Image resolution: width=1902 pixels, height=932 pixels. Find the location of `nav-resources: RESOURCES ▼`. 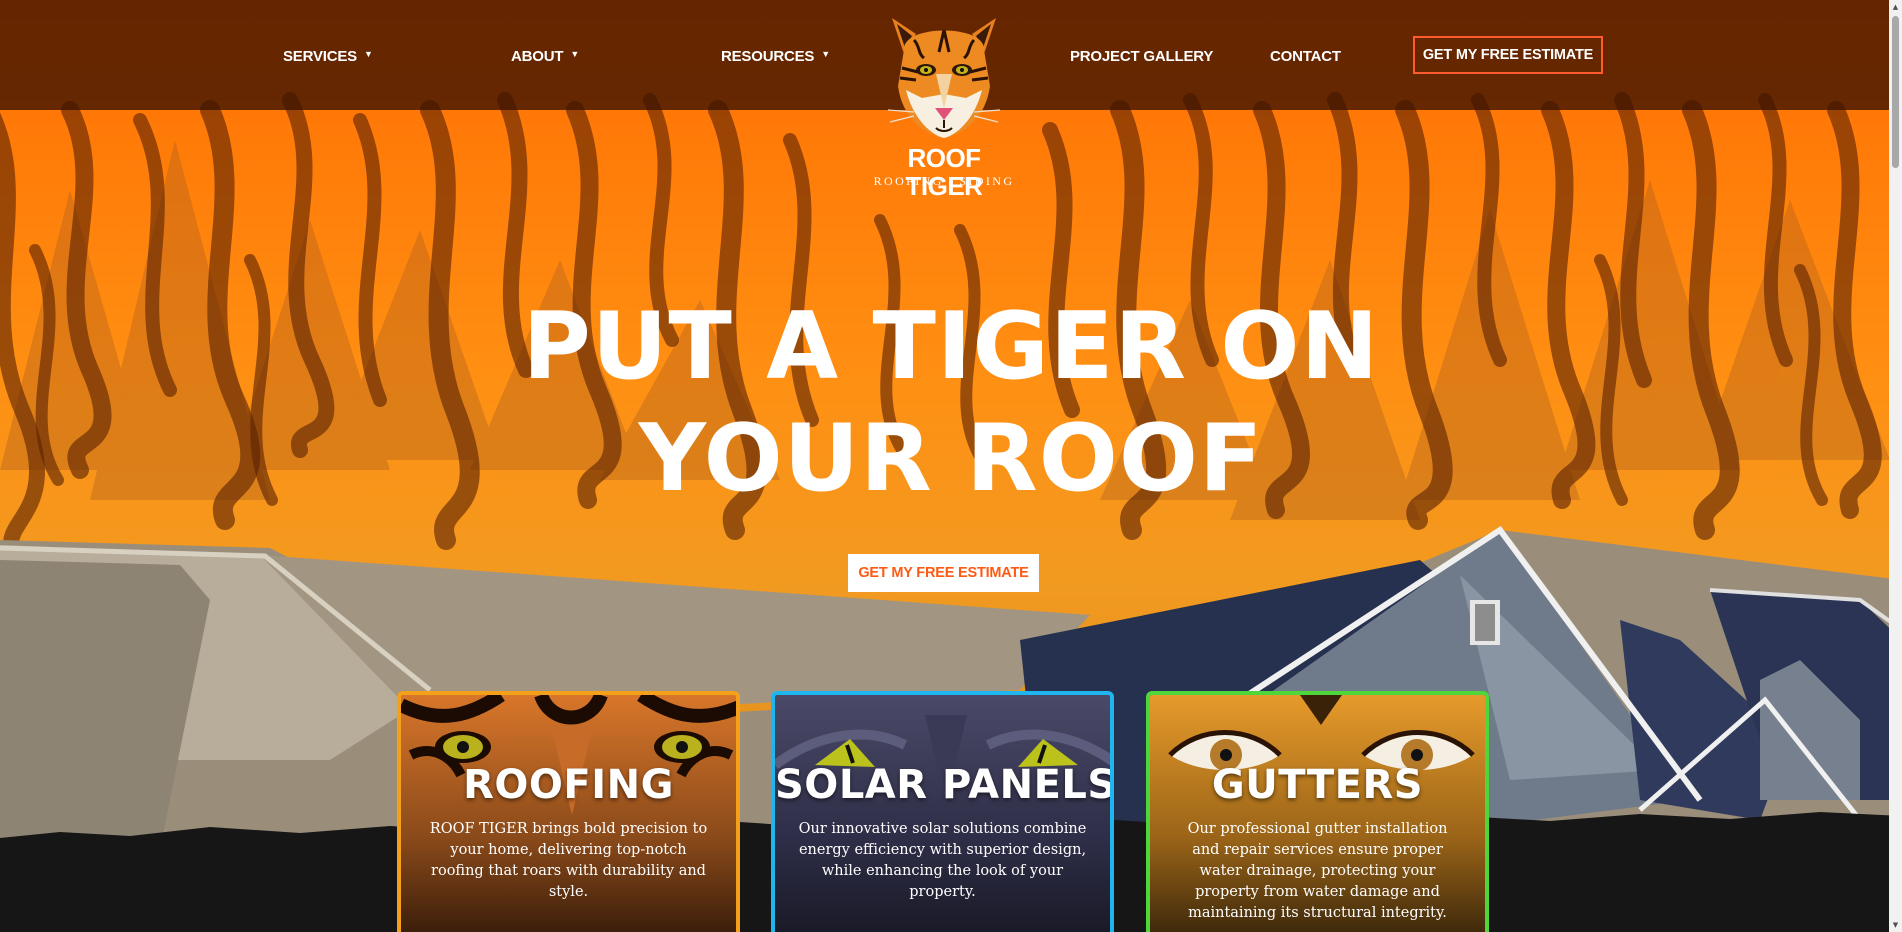

nav-resources: RESOURCES ▼ is located at coordinates (775, 56).